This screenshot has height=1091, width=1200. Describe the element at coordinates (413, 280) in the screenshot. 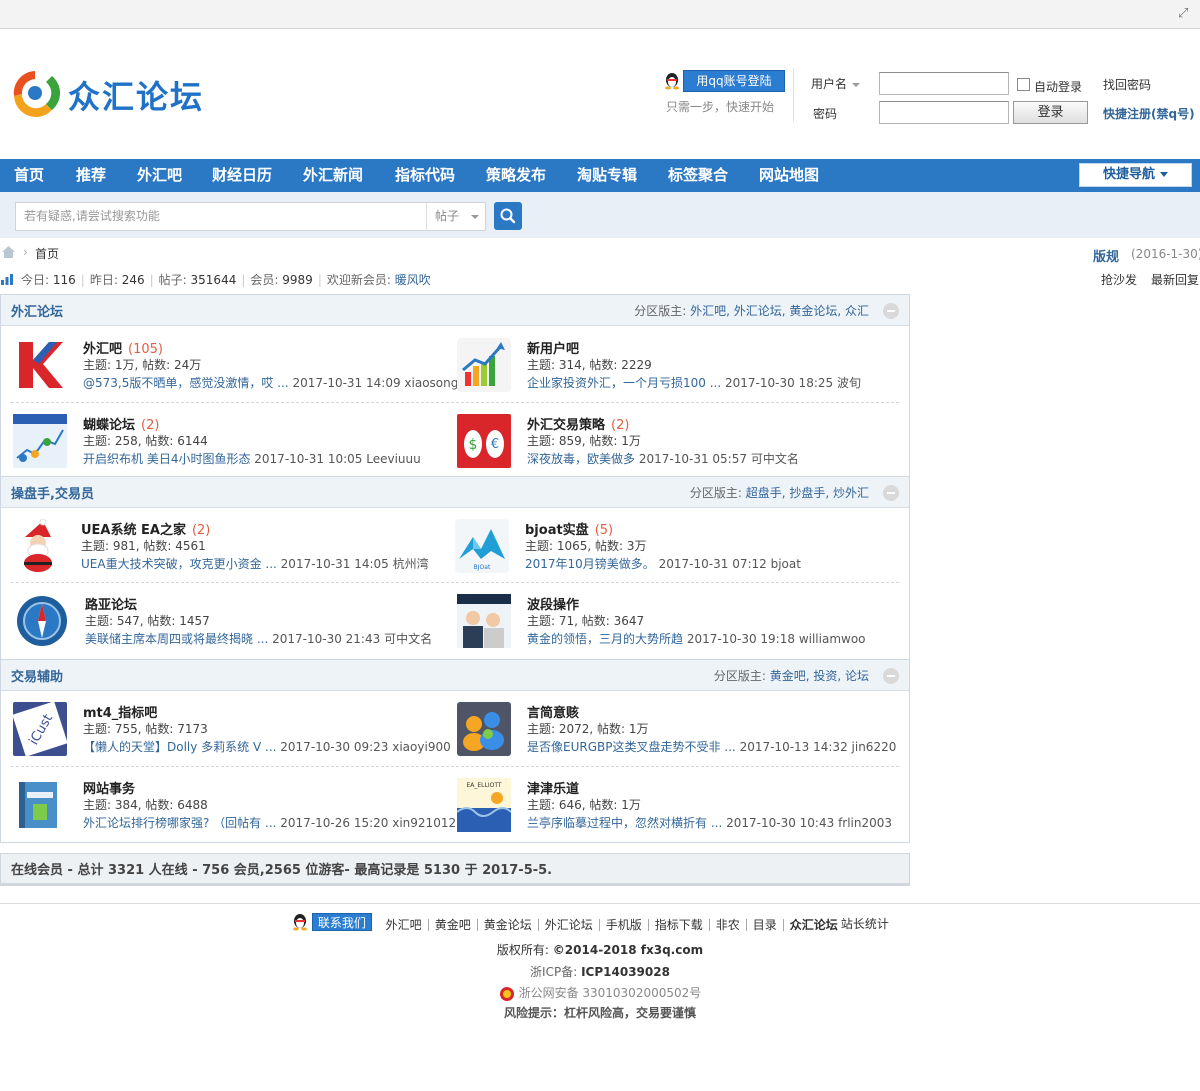

I see `new-member-link: 暖风吹` at that location.